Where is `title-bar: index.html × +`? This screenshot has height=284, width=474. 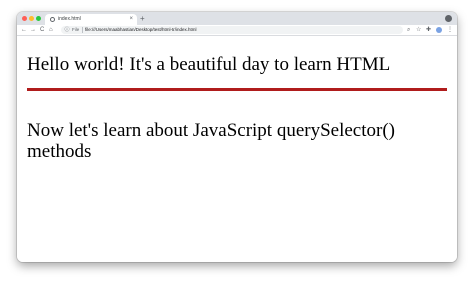
title-bar: index.html × + is located at coordinates (237, 18).